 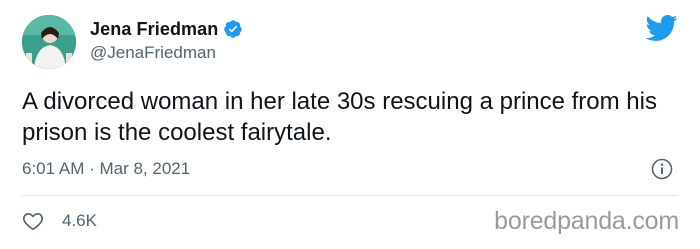 What do you see at coordinates (661, 28) in the screenshot?
I see `twitter-bird-icon` at bounding box center [661, 28].